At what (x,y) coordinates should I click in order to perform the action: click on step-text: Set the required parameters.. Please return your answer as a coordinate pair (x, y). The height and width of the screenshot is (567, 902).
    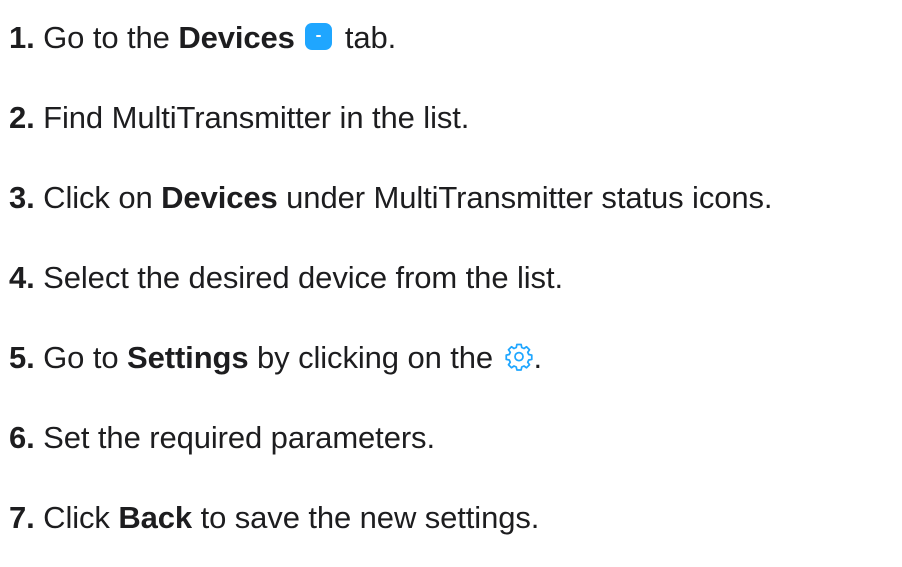
    Looking at the image, I should click on (239, 437).